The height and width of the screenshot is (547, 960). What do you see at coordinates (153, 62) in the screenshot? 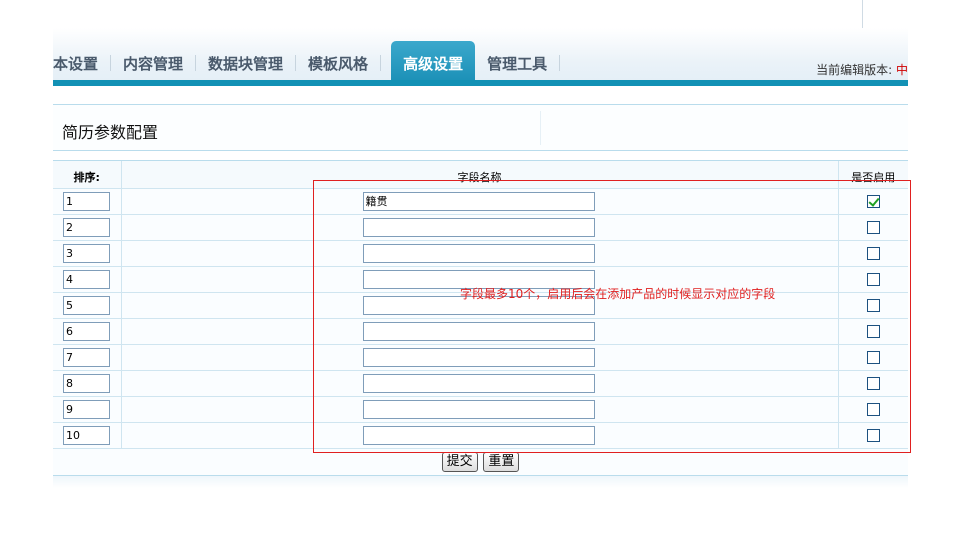
I see `tab-content-management: 内容管理` at bounding box center [153, 62].